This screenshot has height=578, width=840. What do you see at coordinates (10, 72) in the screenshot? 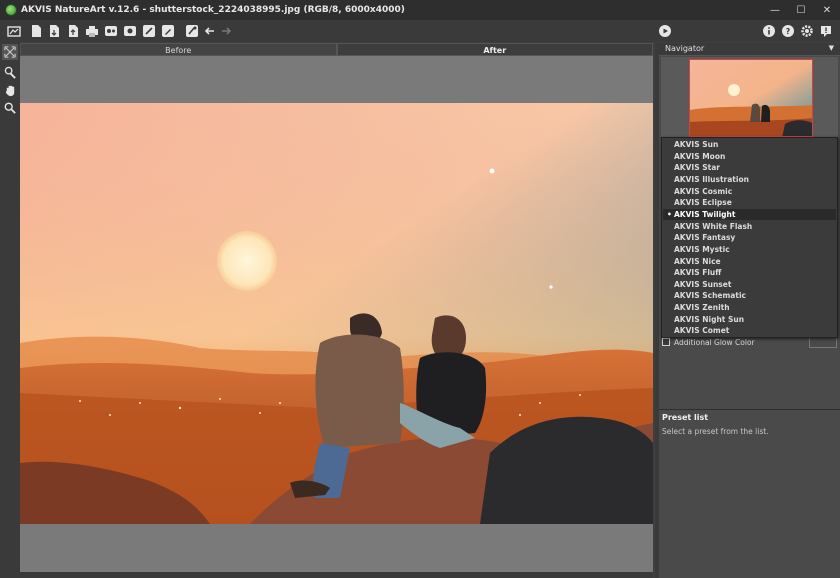
I see `effect-brush-icon` at bounding box center [10, 72].